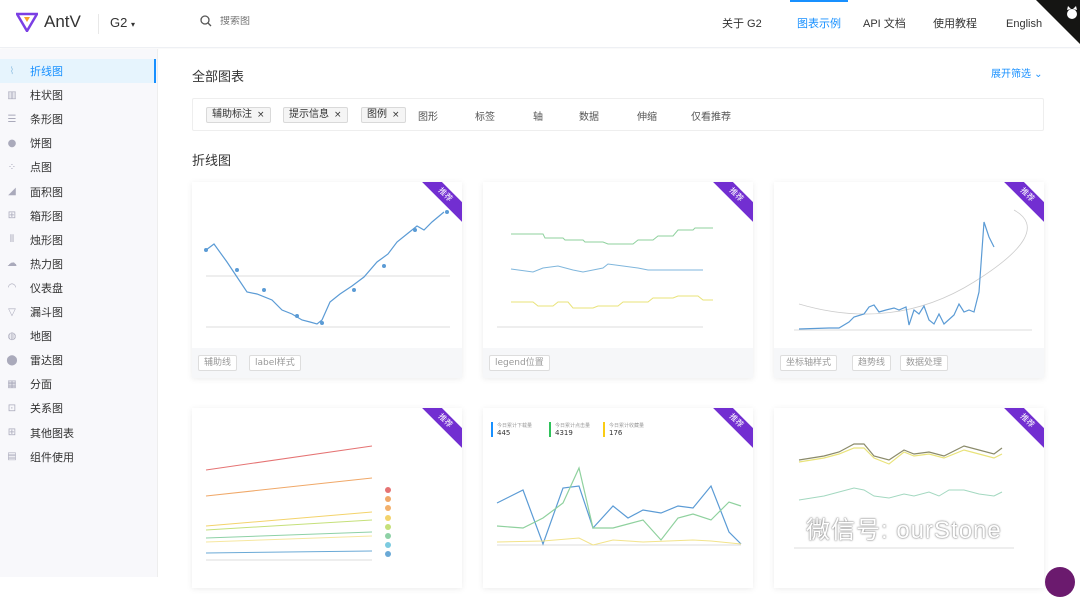 The height and width of the screenshot is (597, 1080). I want to click on sidebar-item-label: 关系图, so click(46, 409).